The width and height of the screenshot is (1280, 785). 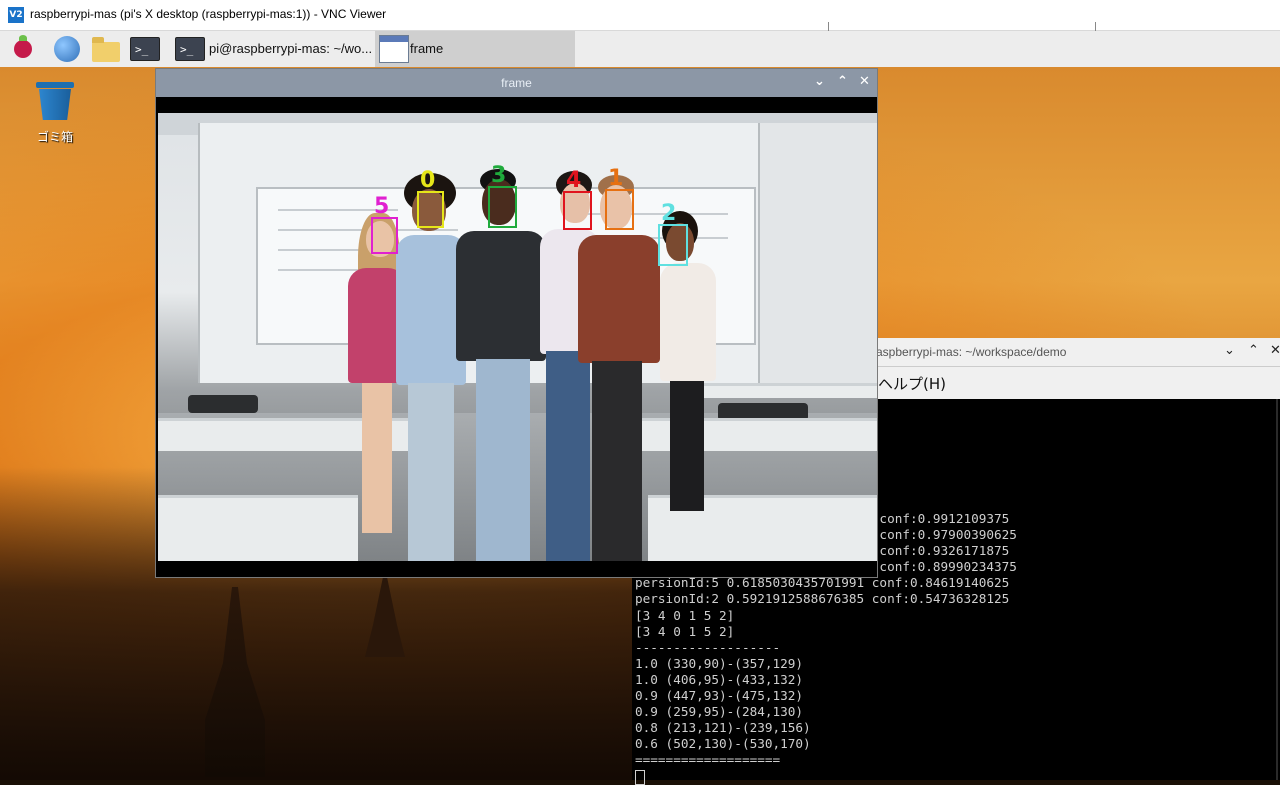 I want to click on terminal-menu-help: ヘルプ(H), so click(x=912, y=383).